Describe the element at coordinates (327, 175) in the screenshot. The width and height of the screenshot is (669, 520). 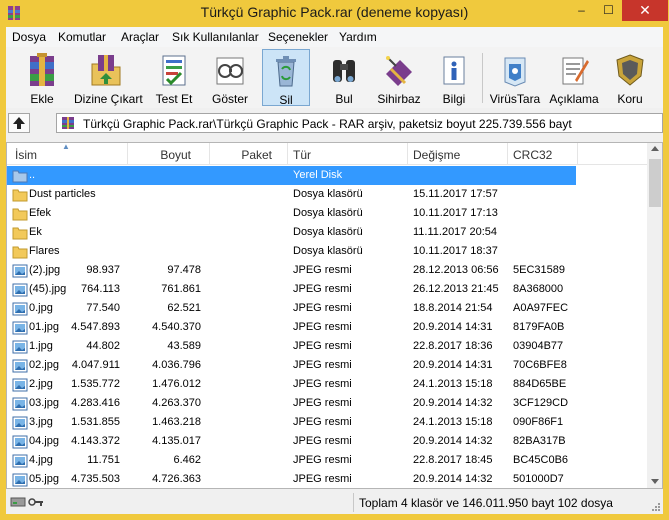
I see `file-row: .. Yerel Disk` at that location.